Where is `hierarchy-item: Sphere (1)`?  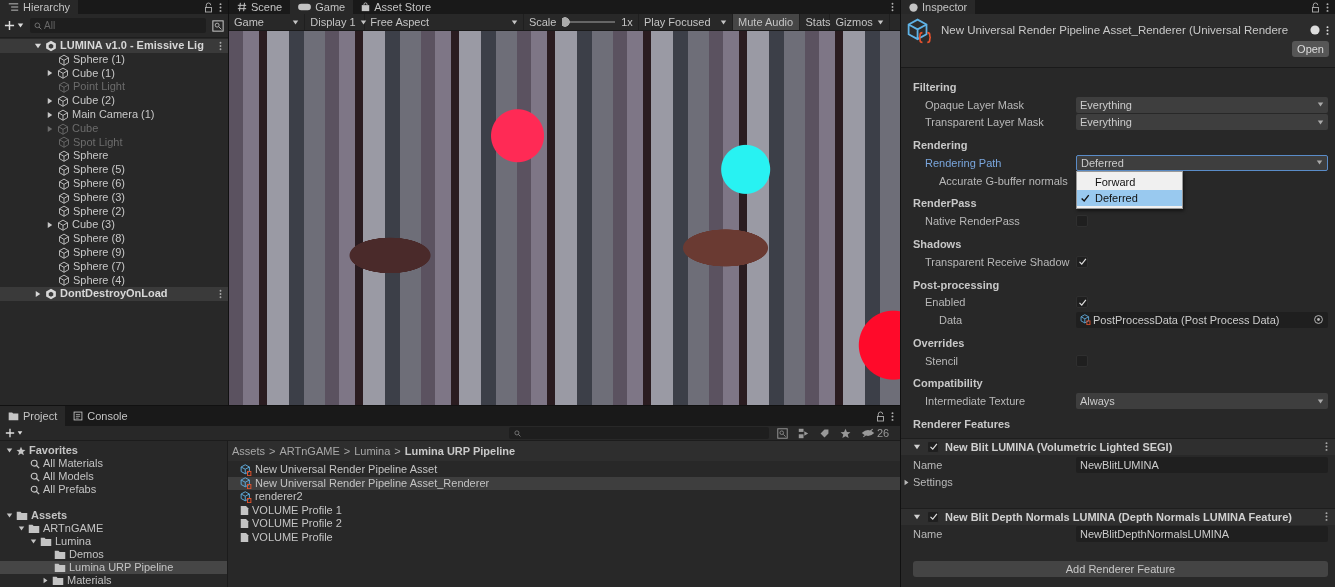
hierarchy-item: Sphere (1) is located at coordinates (114, 59).